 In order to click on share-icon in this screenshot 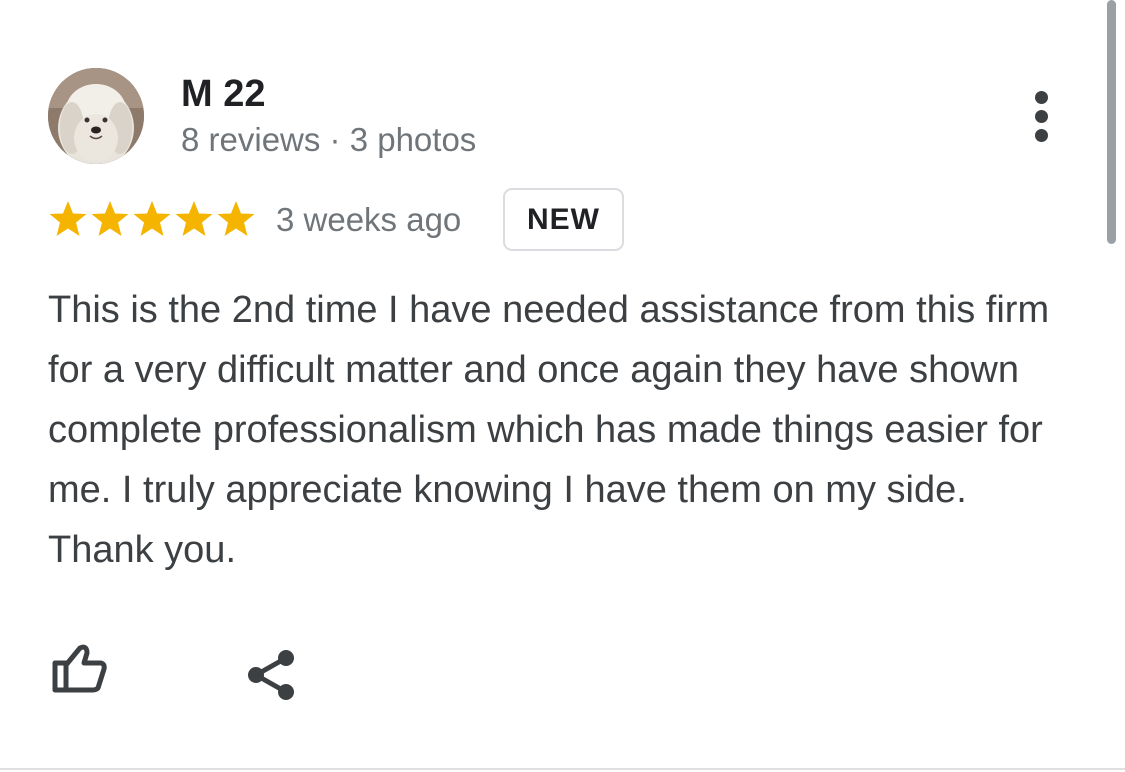, I will do `click(271, 675)`.